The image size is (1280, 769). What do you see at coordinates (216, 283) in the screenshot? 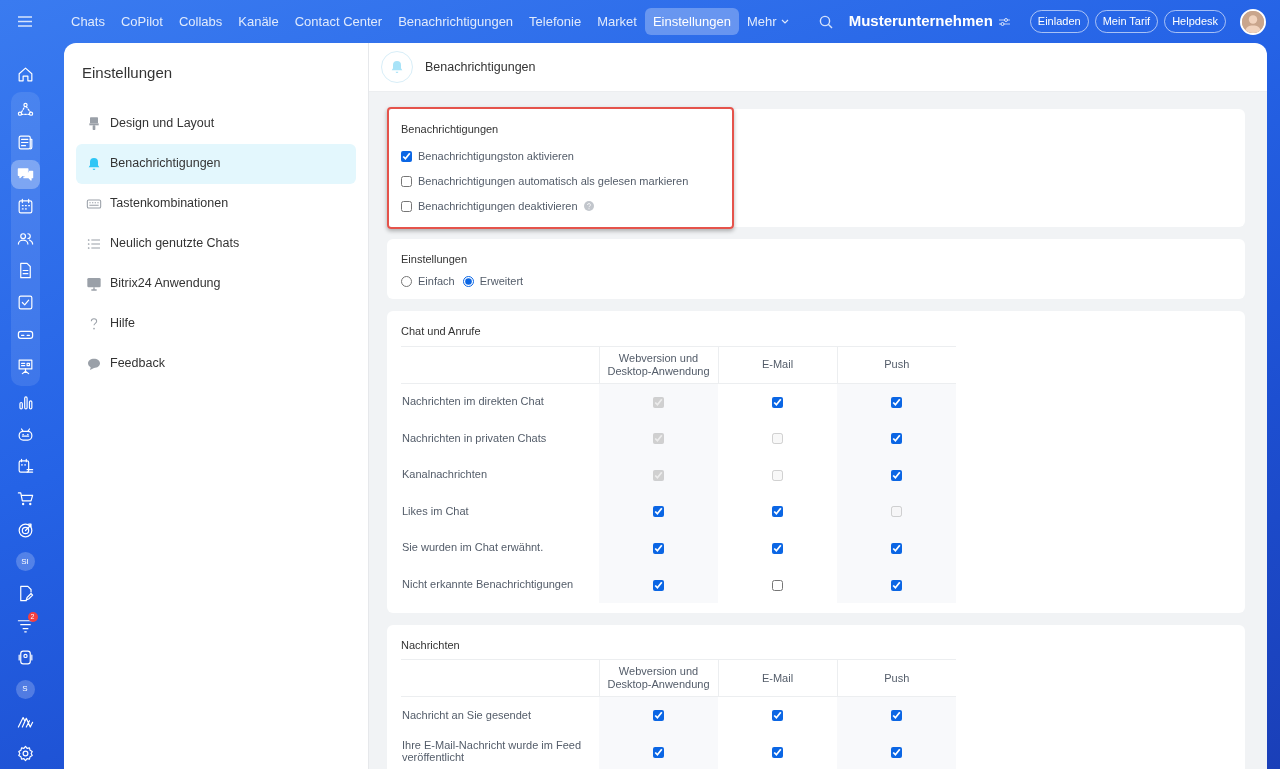
I see `sidebar-item: Bitrix24 Anwendung` at bounding box center [216, 283].